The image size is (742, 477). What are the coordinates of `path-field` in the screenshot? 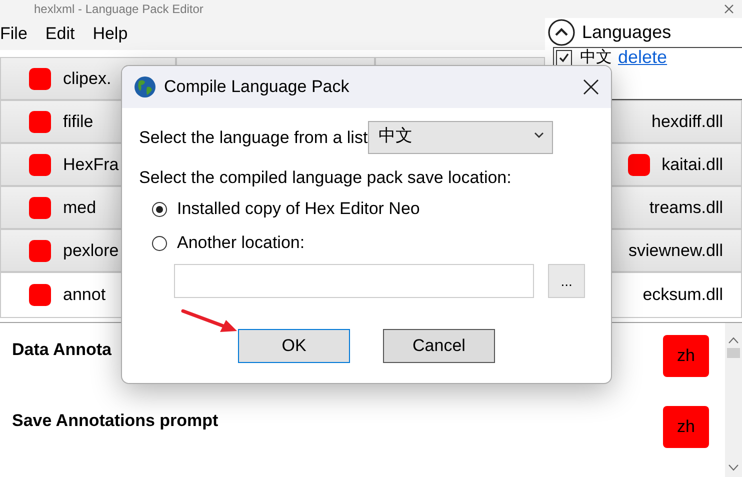 It's located at (354, 281).